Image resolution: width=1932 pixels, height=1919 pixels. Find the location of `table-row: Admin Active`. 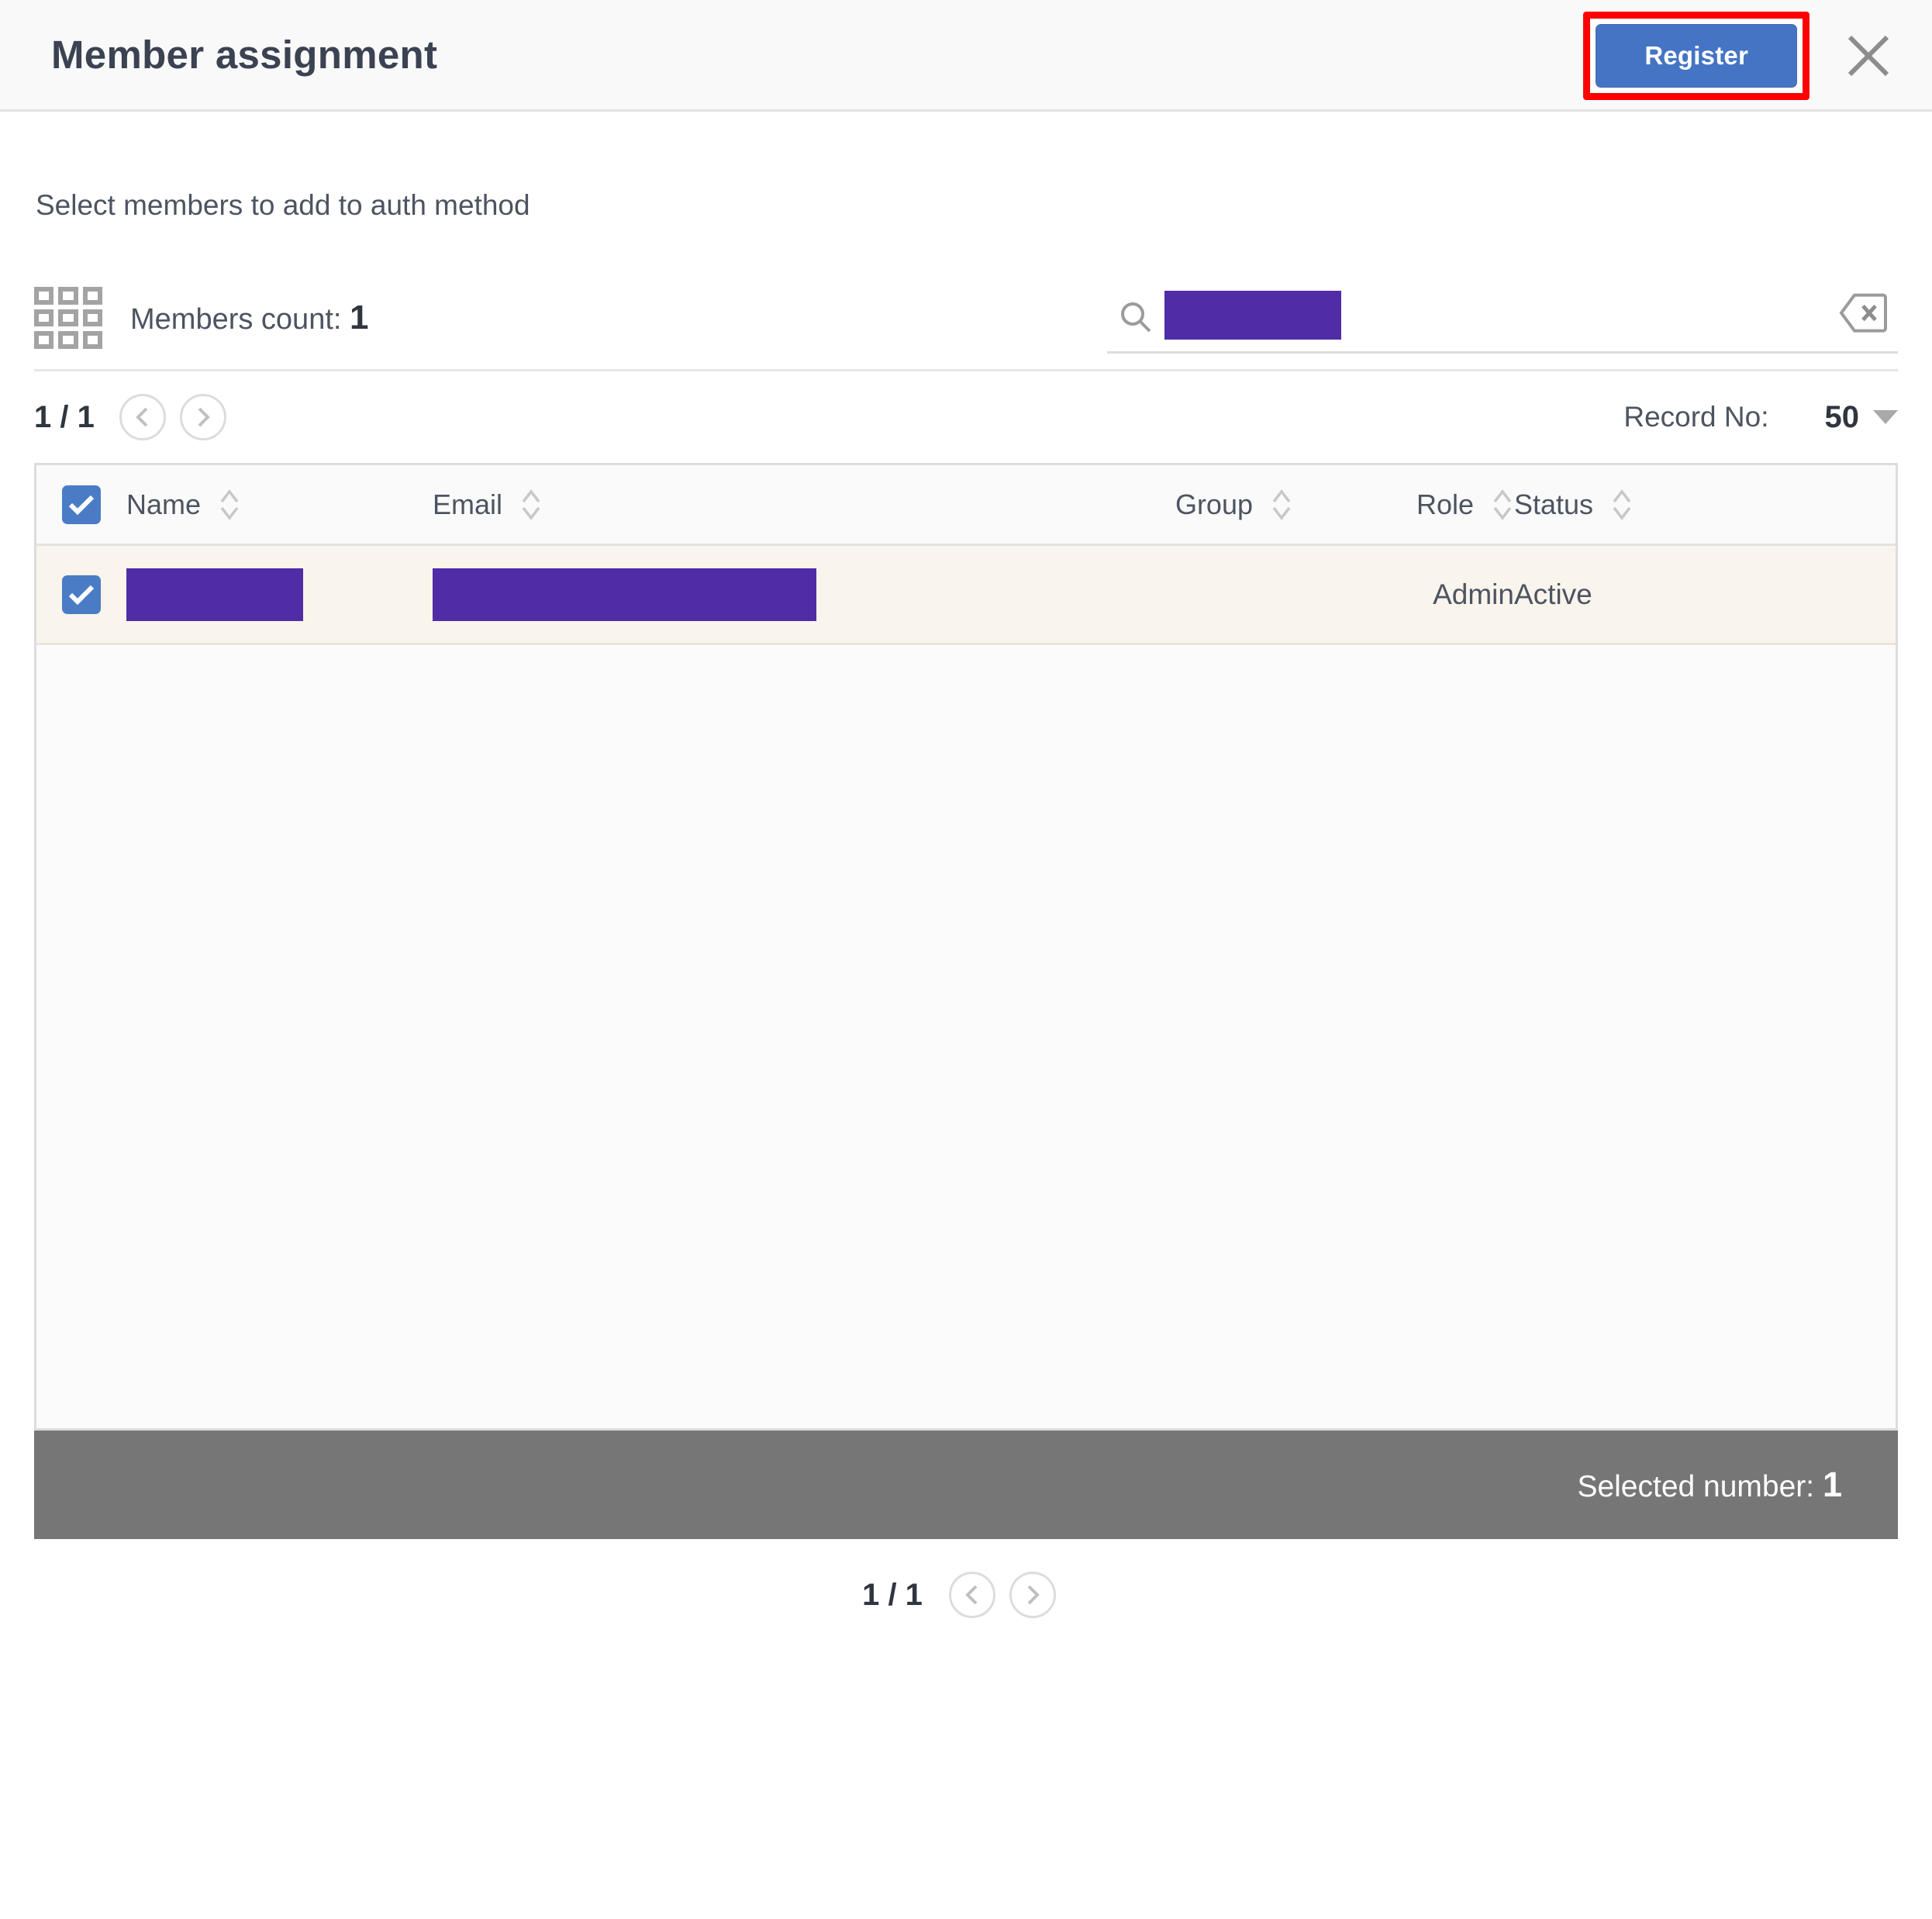

table-row: Admin Active is located at coordinates (966, 595).